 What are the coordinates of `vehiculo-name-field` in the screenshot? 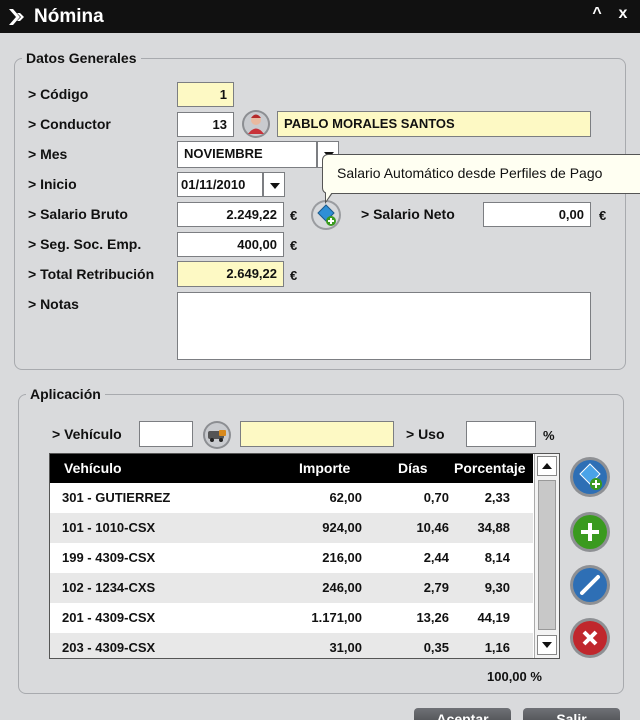 It's located at (317, 434).